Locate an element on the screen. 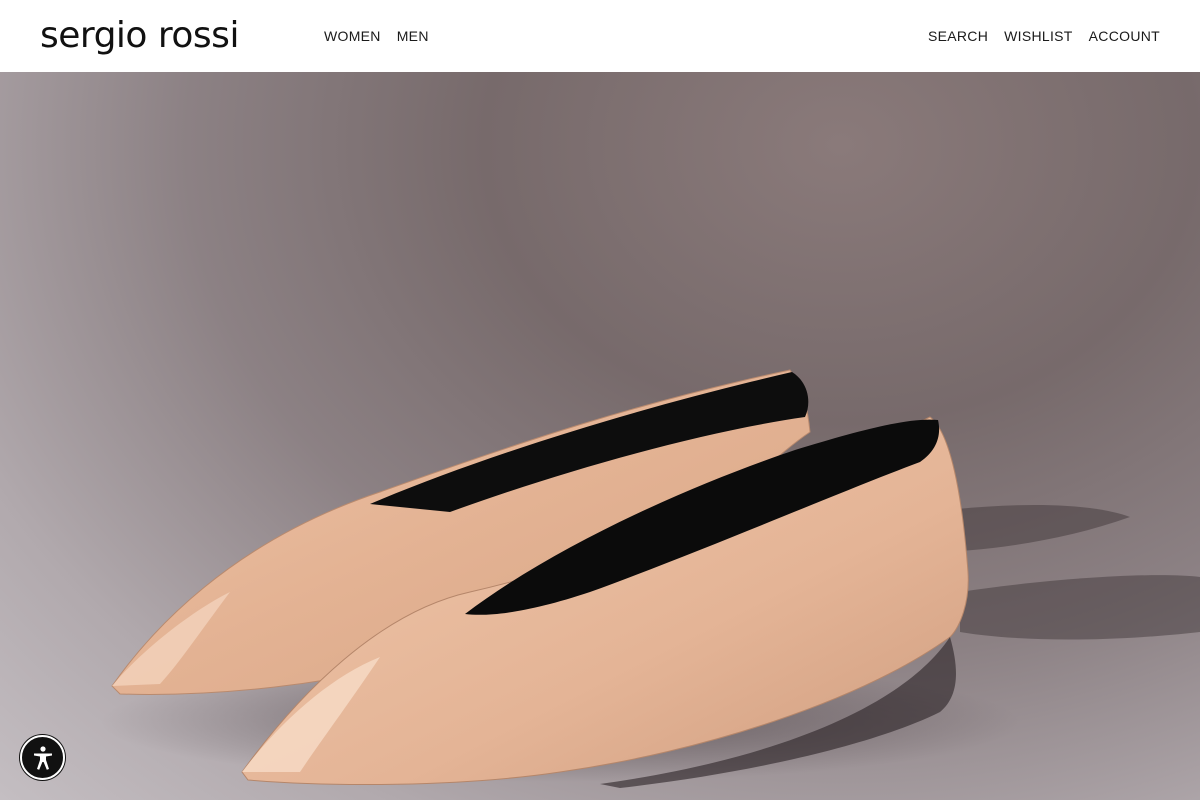 The image size is (1200, 800). utility-nav: SEARCH WISHLIST ACCOUNT is located at coordinates (1044, 36).